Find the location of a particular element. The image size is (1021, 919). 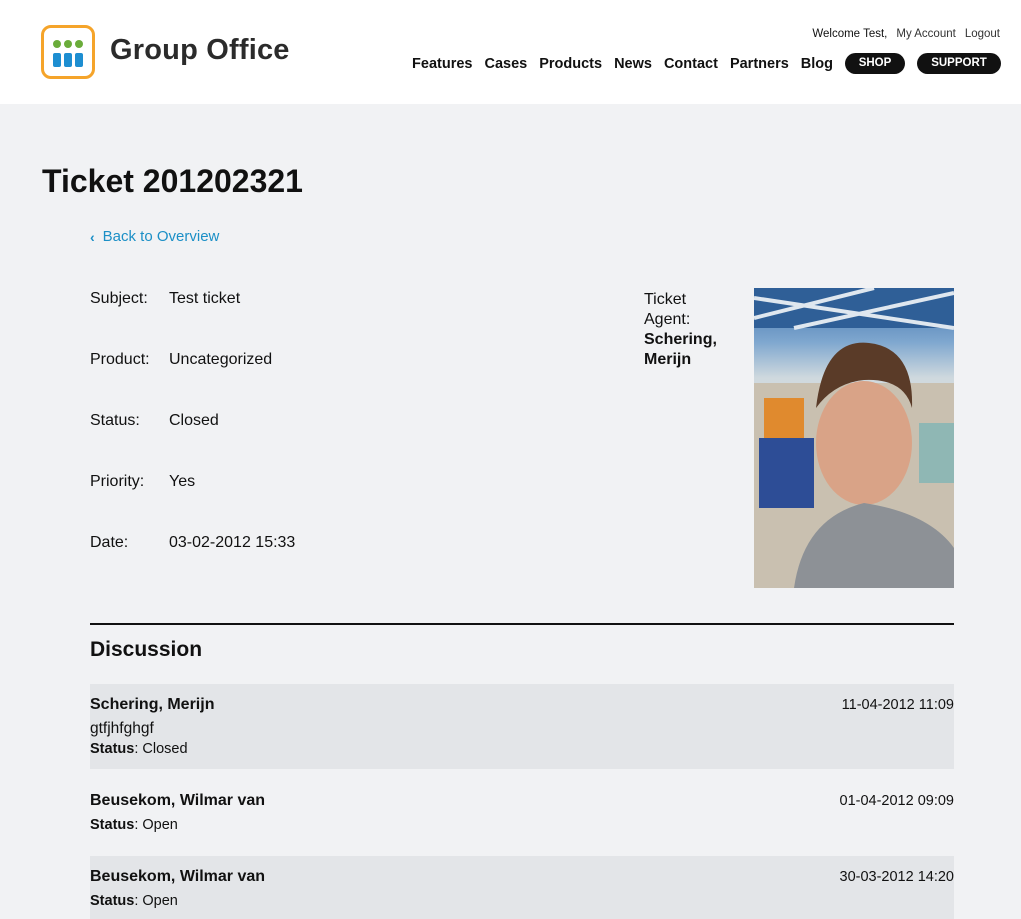

agent-label-line1: Ticket is located at coordinates (665, 299).